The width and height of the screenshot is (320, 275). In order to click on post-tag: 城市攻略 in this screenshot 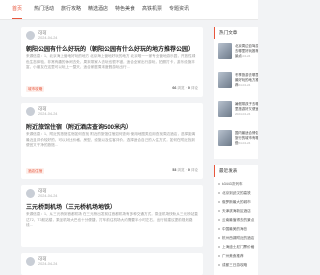, I will do `click(35, 89)`.